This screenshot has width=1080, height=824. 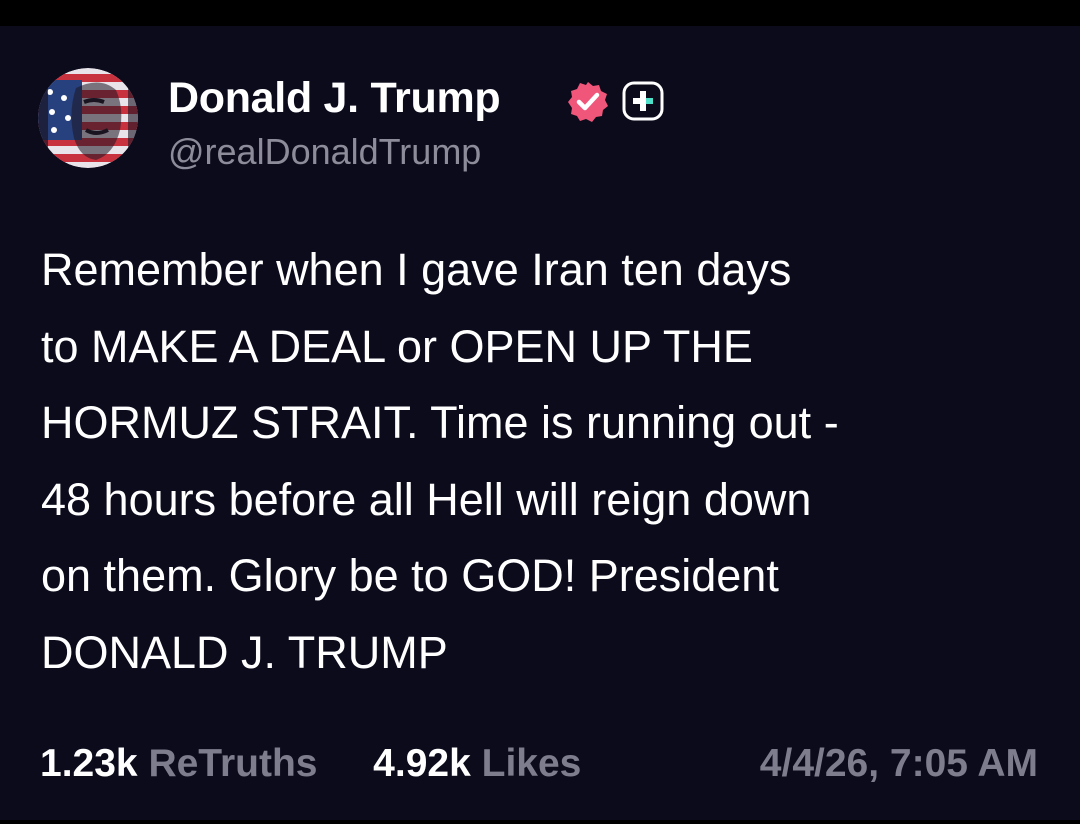 What do you see at coordinates (532, 763) in the screenshot?
I see `likes-label: Likes` at bounding box center [532, 763].